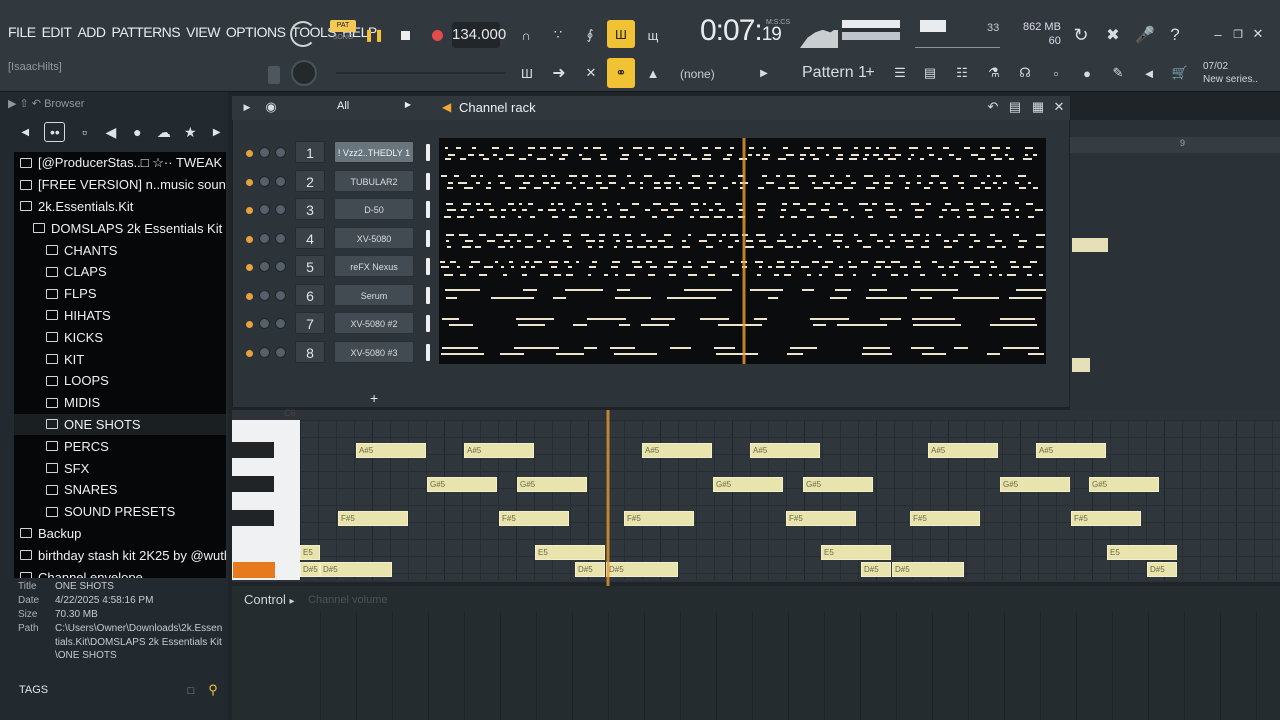 The width and height of the screenshot is (1280, 720). Describe the element at coordinates (120, 512) in the screenshot. I see `browser-item: SOUND PRESETS` at that location.